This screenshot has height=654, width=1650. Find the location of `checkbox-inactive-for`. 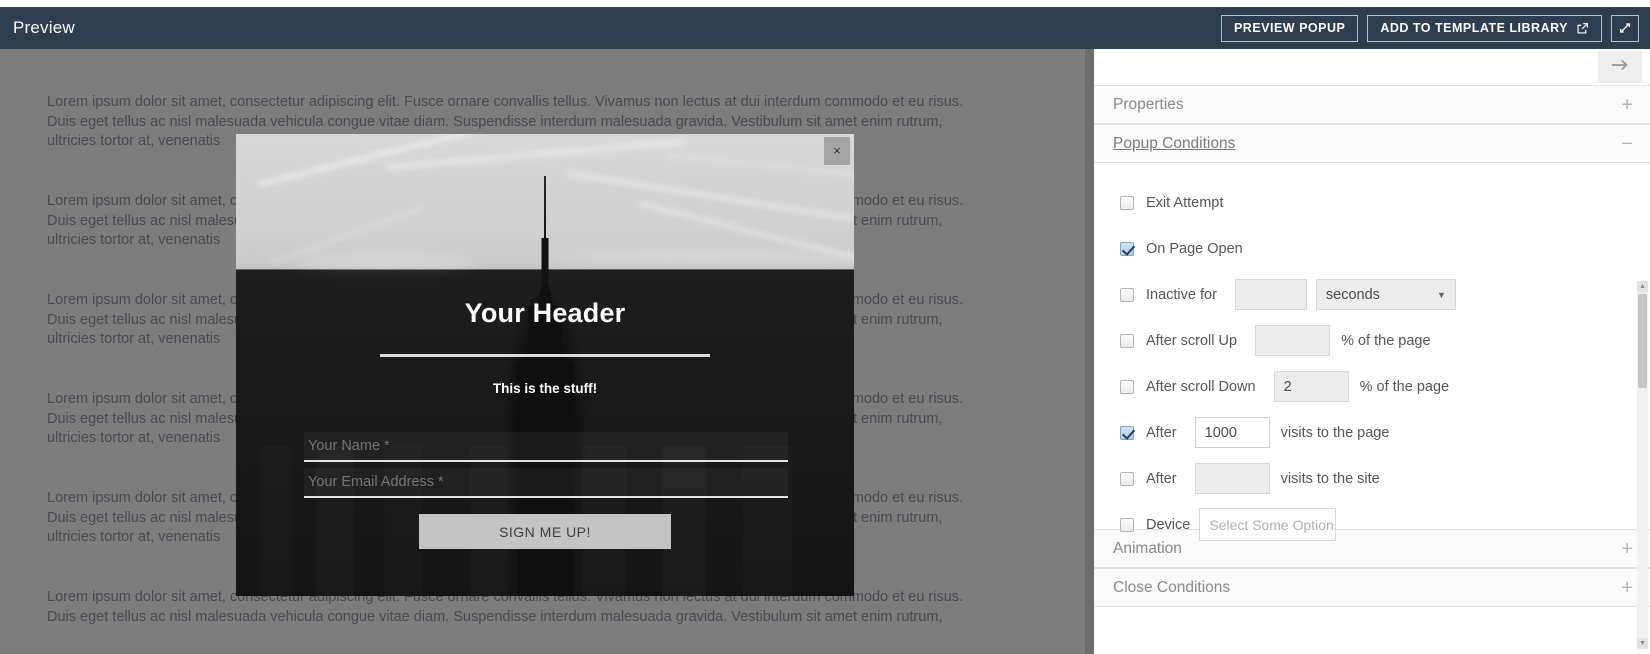

checkbox-inactive-for is located at coordinates (1127, 294).